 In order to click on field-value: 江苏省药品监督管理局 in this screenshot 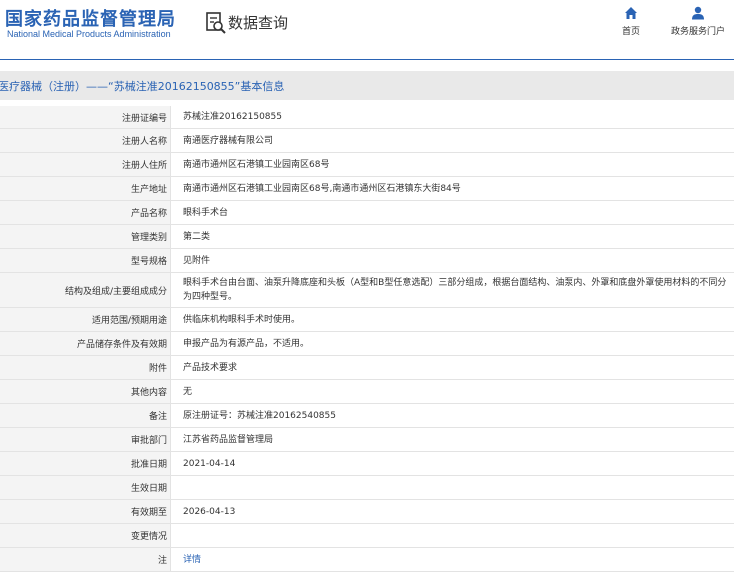, I will do `click(228, 439)`.